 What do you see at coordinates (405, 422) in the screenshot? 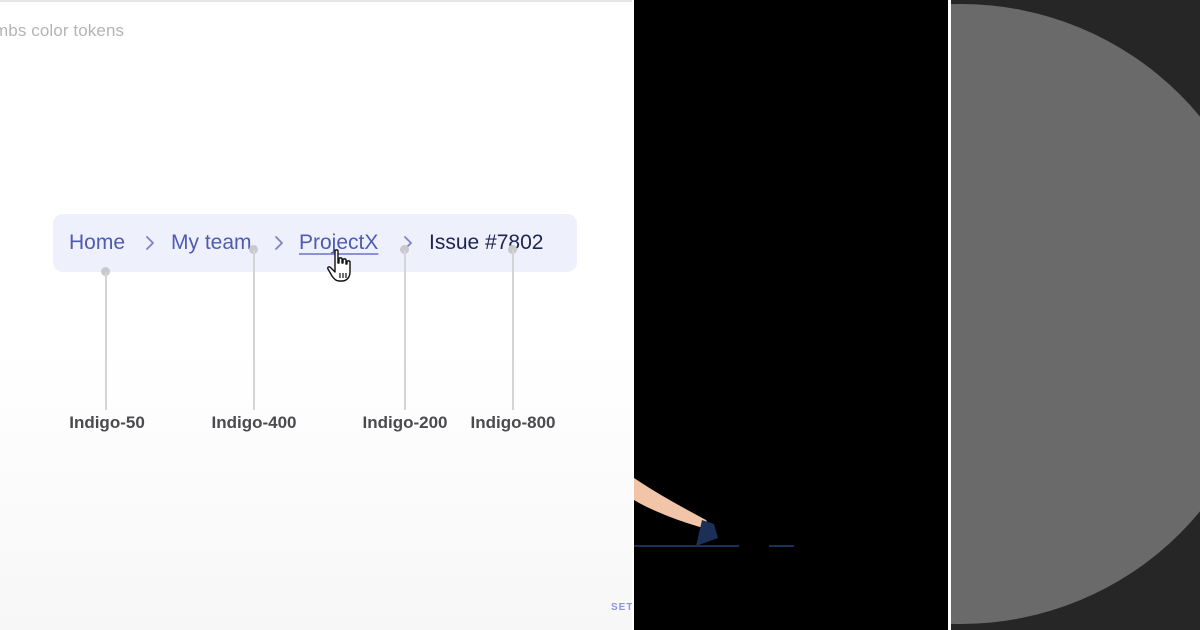
I see `token-label-indigo-200: Indigo-200` at bounding box center [405, 422].